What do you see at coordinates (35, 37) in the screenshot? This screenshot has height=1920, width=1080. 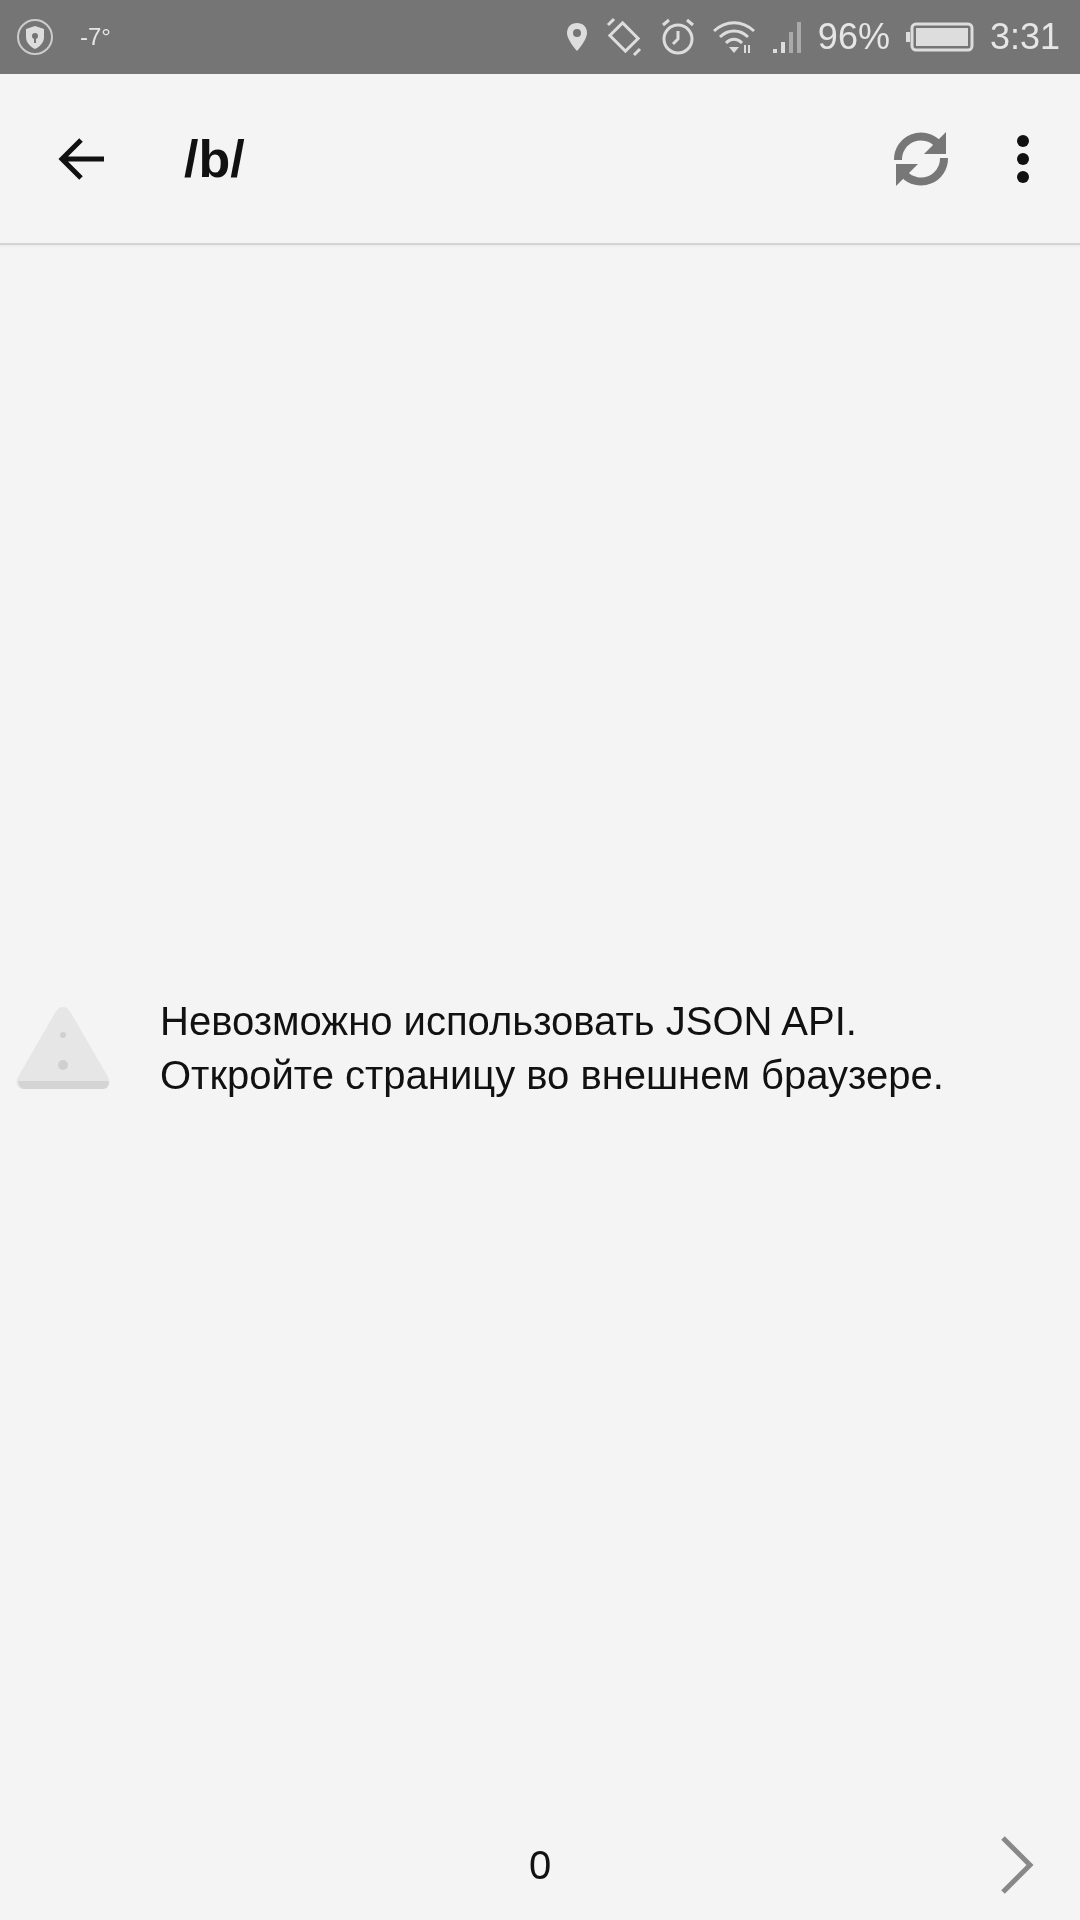 I see `shield-icon` at bounding box center [35, 37].